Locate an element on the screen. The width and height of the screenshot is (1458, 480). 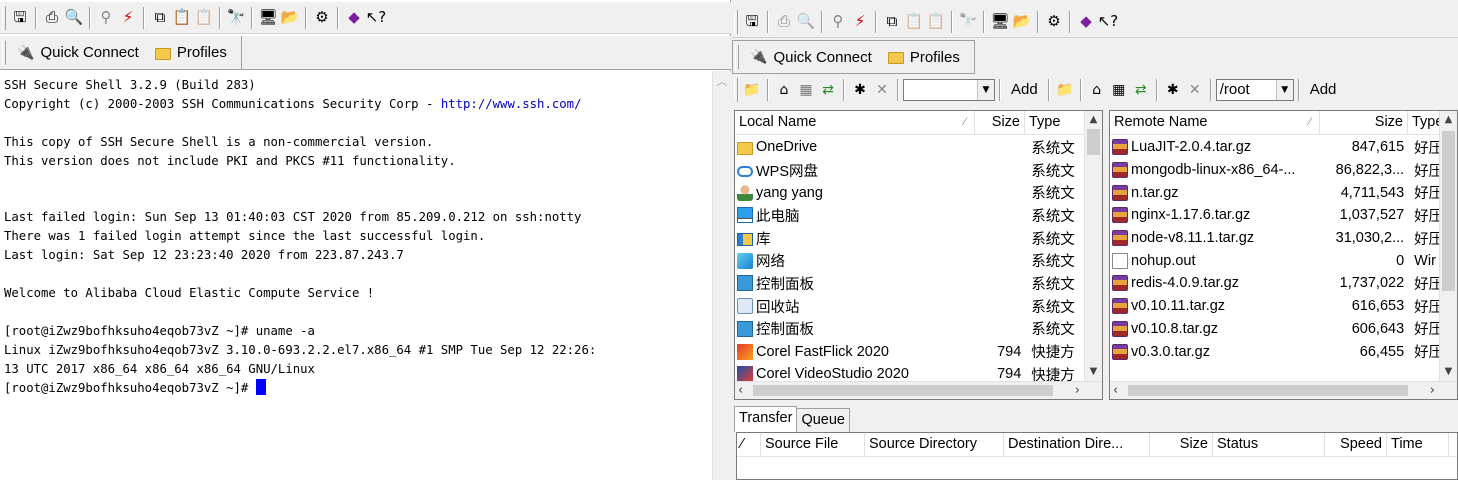
remote-add-button: Add is located at coordinates (1323, 90).